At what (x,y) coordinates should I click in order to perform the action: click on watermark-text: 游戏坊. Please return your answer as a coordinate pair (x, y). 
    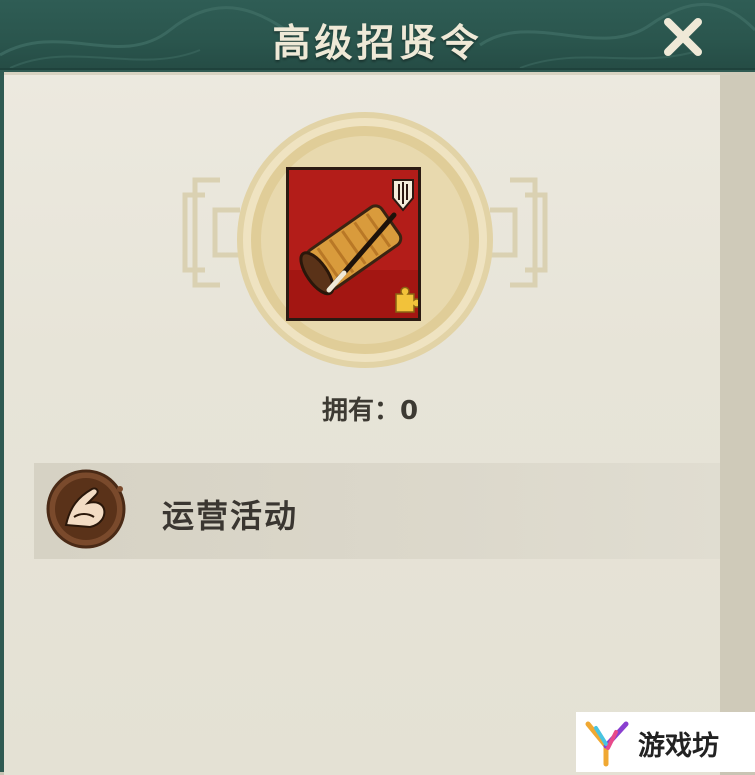
    Looking at the image, I should click on (678, 746).